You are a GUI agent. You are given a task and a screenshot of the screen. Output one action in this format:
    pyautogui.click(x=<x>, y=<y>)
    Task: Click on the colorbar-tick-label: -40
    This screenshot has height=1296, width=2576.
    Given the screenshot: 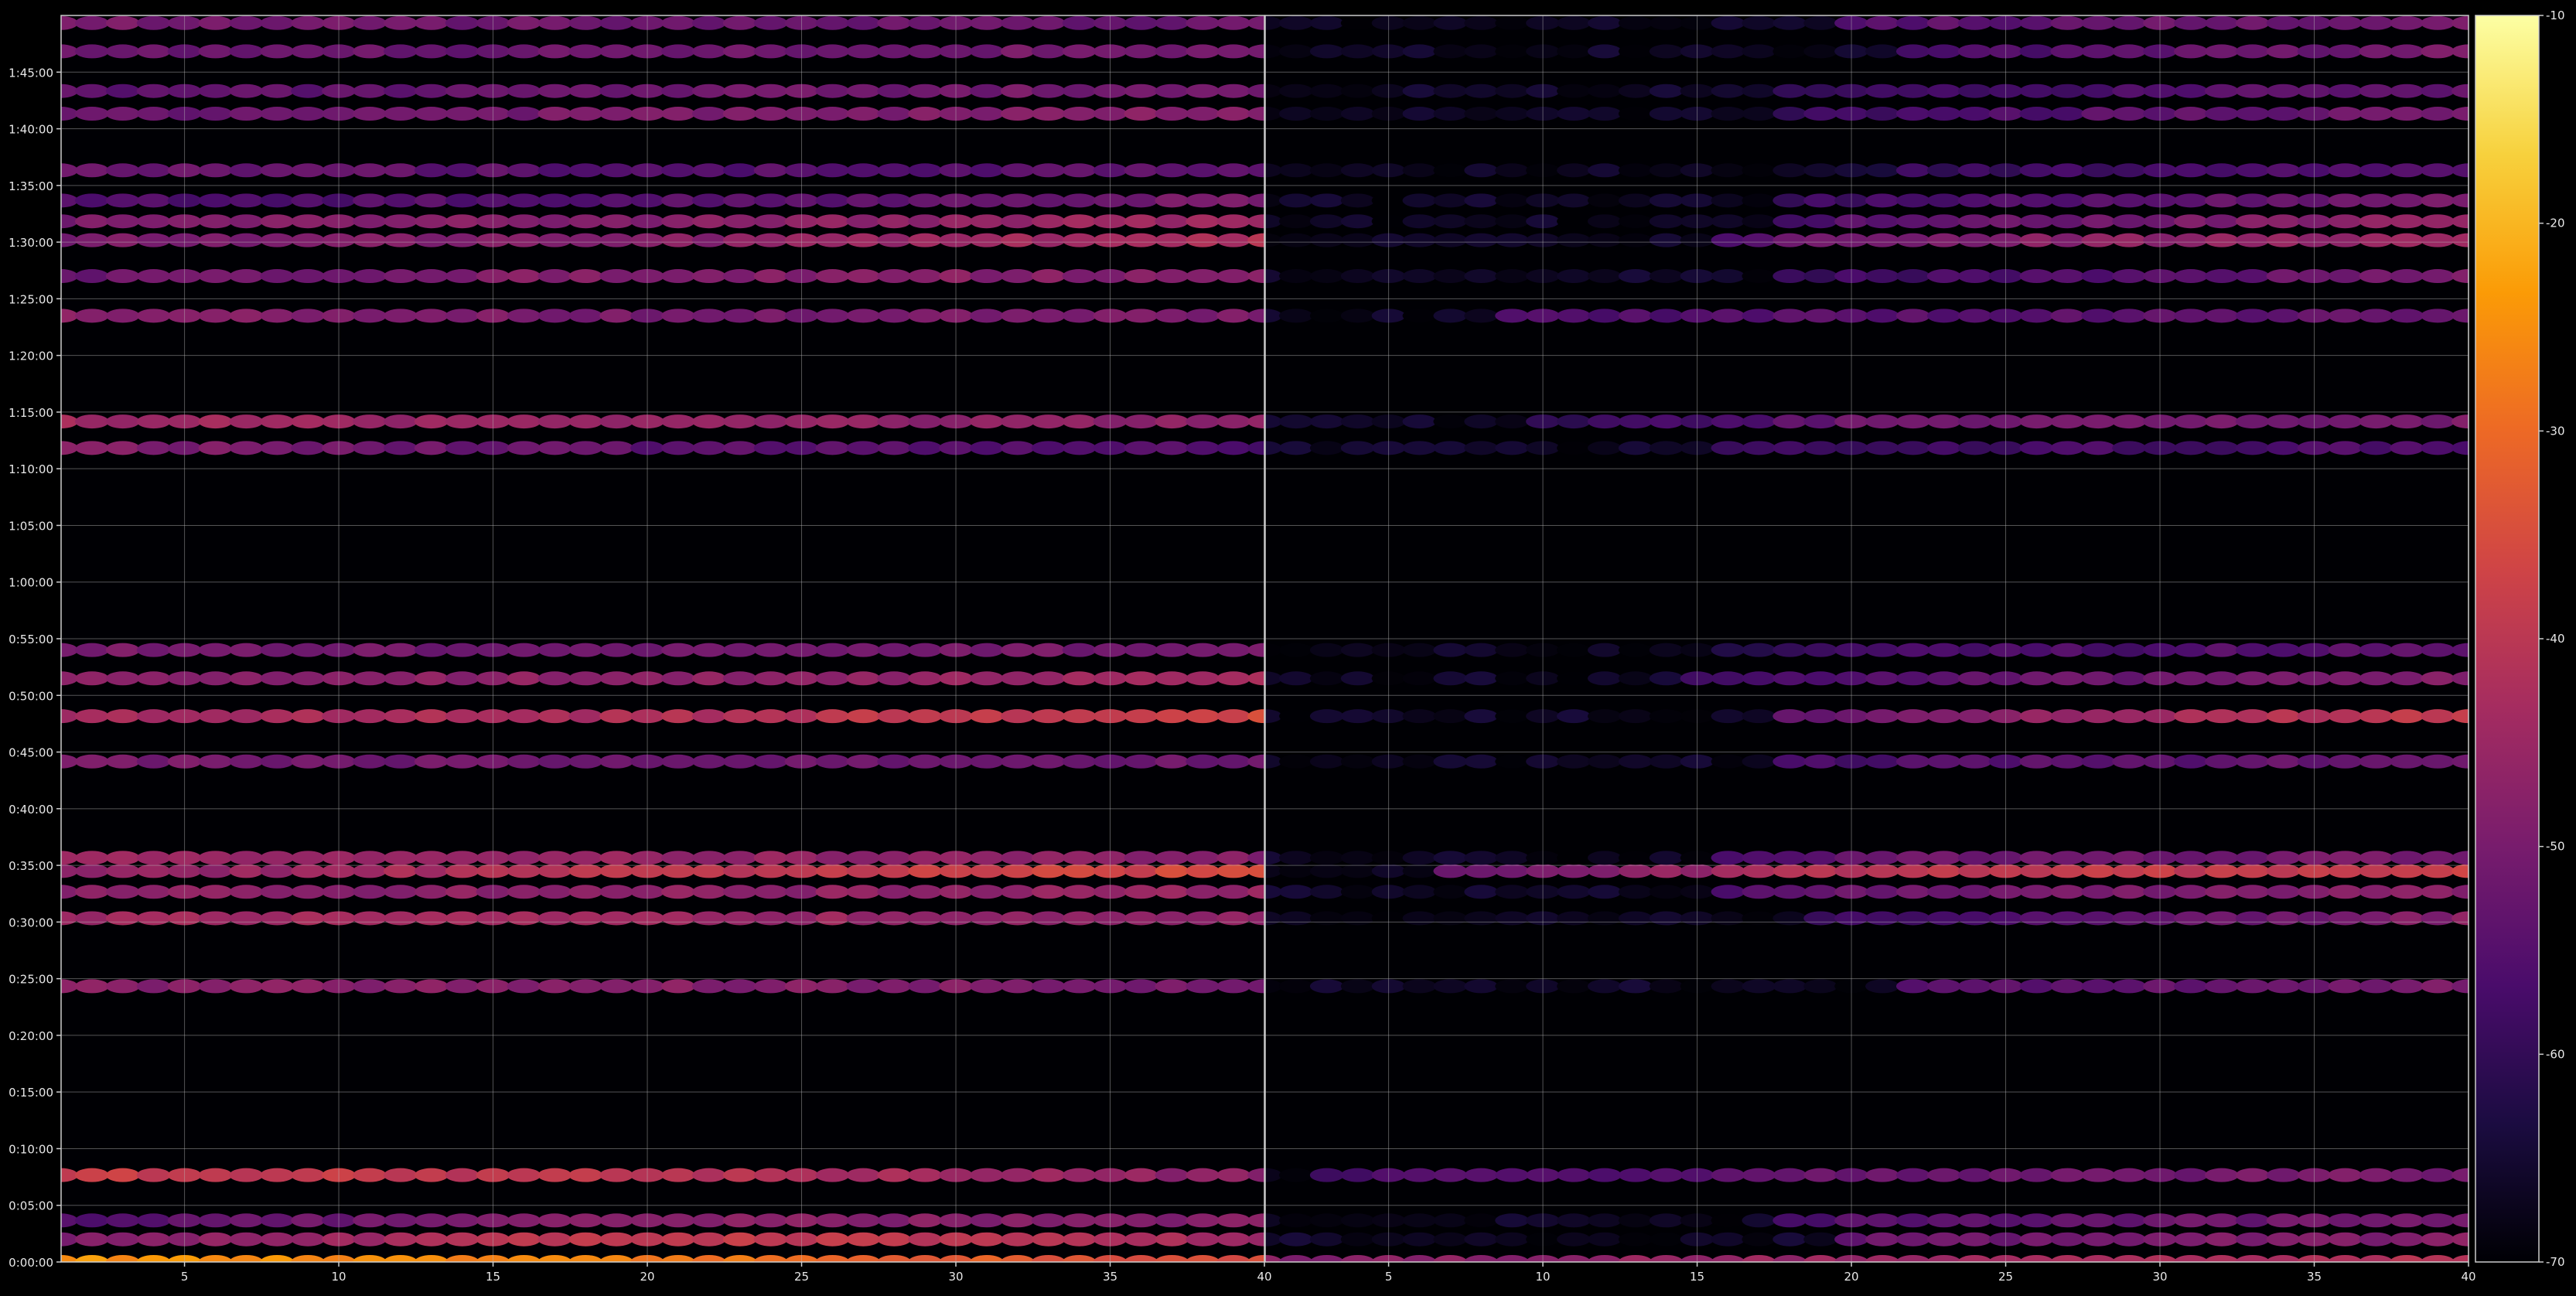 What is the action you would take?
    pyautogui.click(x=2555, y=639)
    